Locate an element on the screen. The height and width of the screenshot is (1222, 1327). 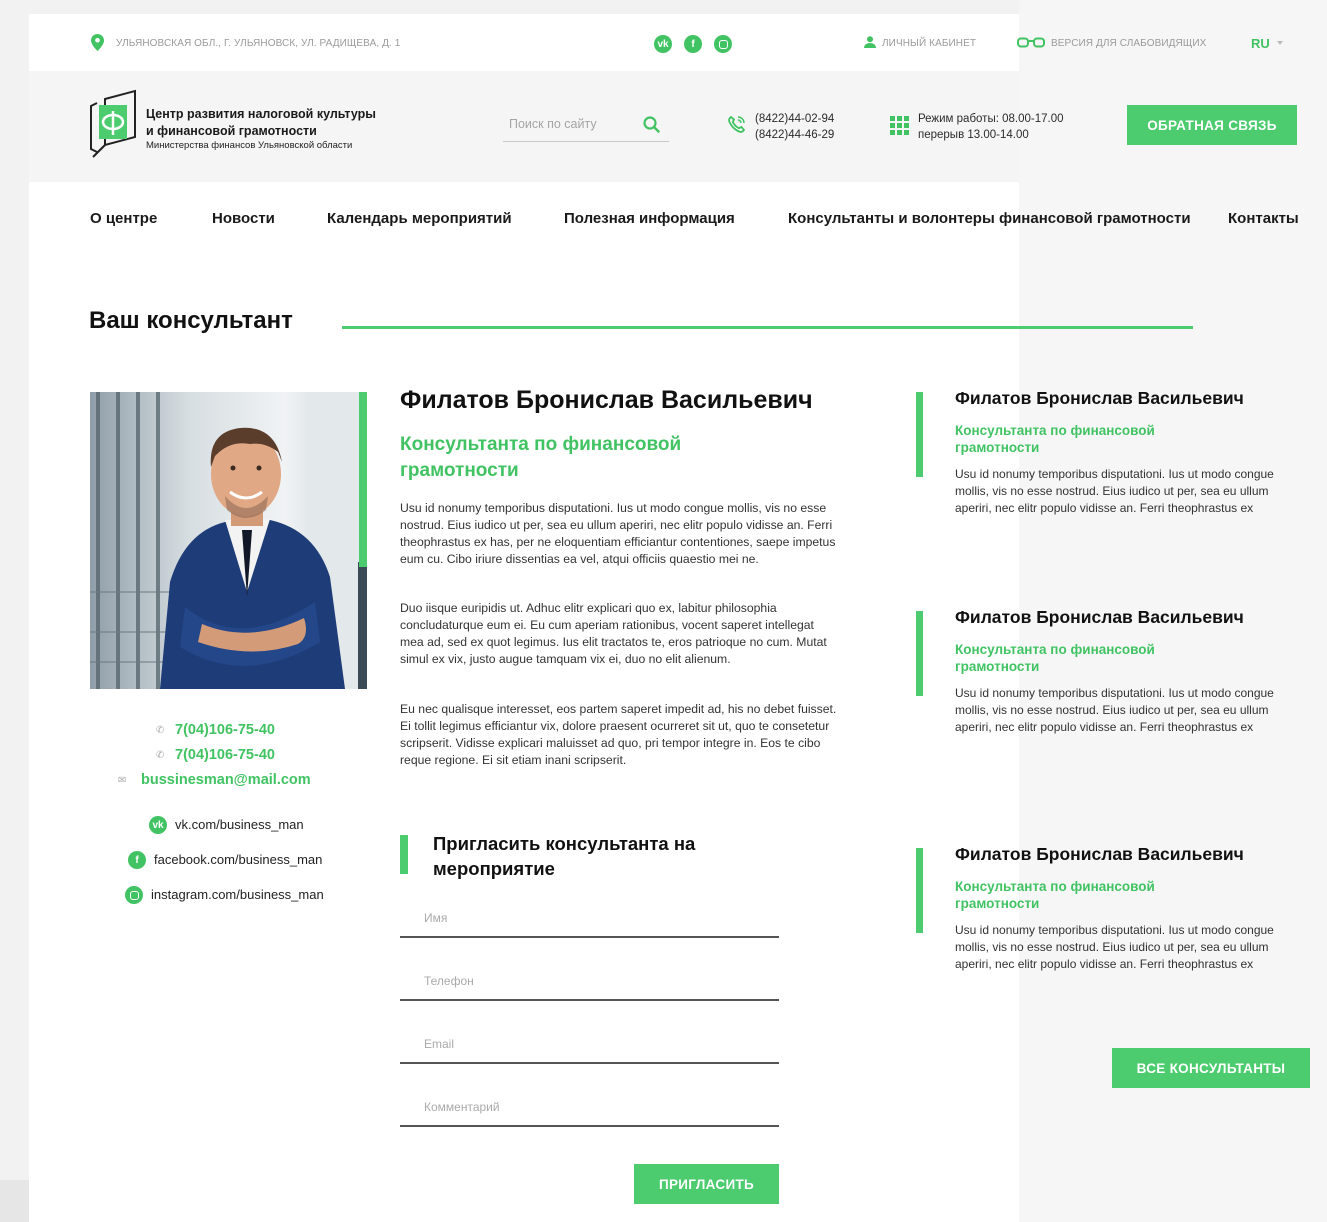
phone-icon is located at coordinates (737, 124).